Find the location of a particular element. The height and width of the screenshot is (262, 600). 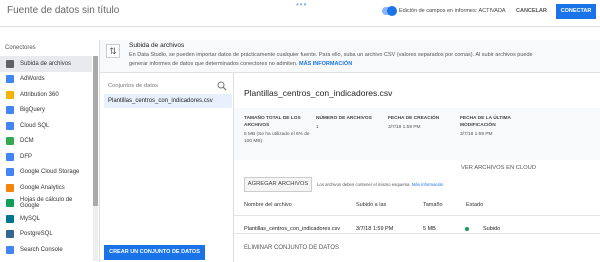

analytics-icon is located at coordinates (10, 187).